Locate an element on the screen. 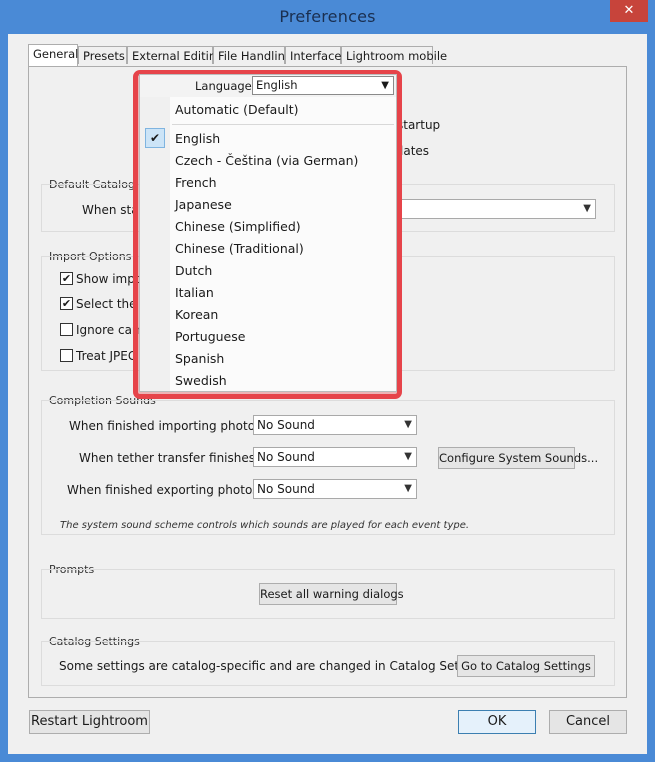 Image resolution: width=655 pixels, height=762 pixels. startup-text-fragment: startup is located at coordinates (419, 125).